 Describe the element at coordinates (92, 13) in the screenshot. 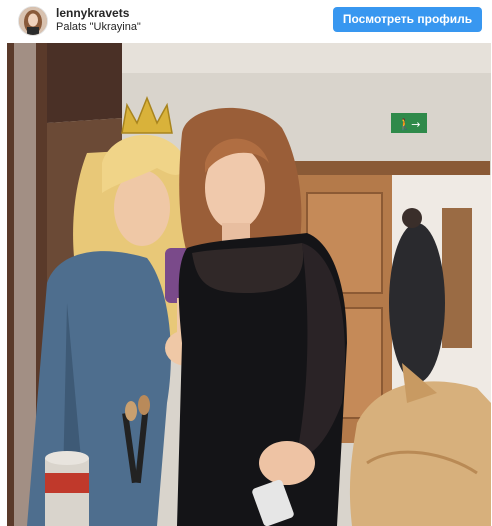

I see `username: lennykravets` at that location.